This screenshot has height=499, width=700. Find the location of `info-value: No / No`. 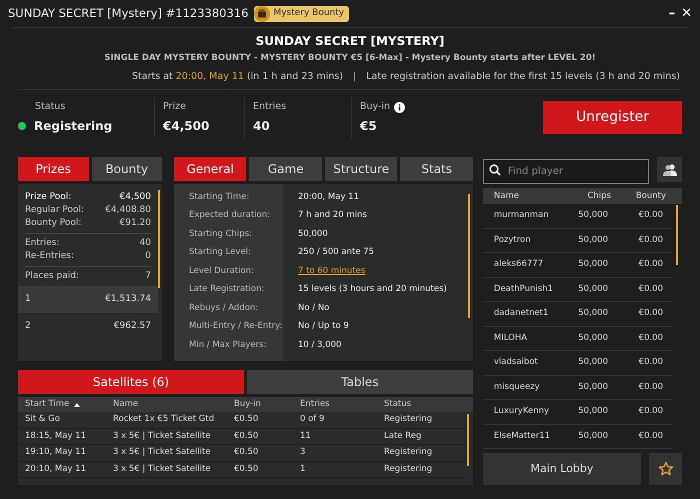

info-value: No / No is located at coordinates (314, 308).